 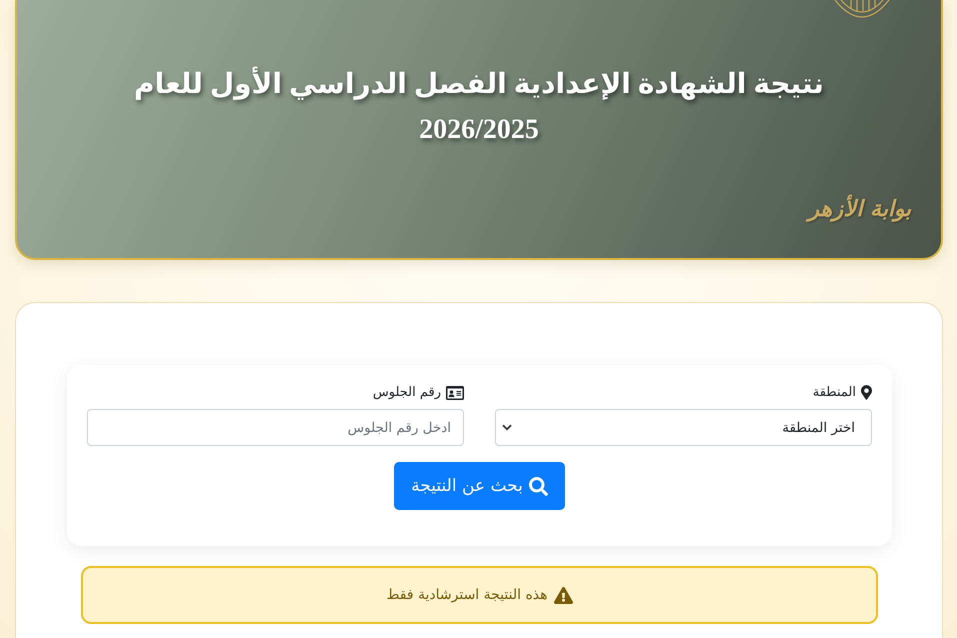 I want to click on chevron-down-icon, so click(x=507, y=427).